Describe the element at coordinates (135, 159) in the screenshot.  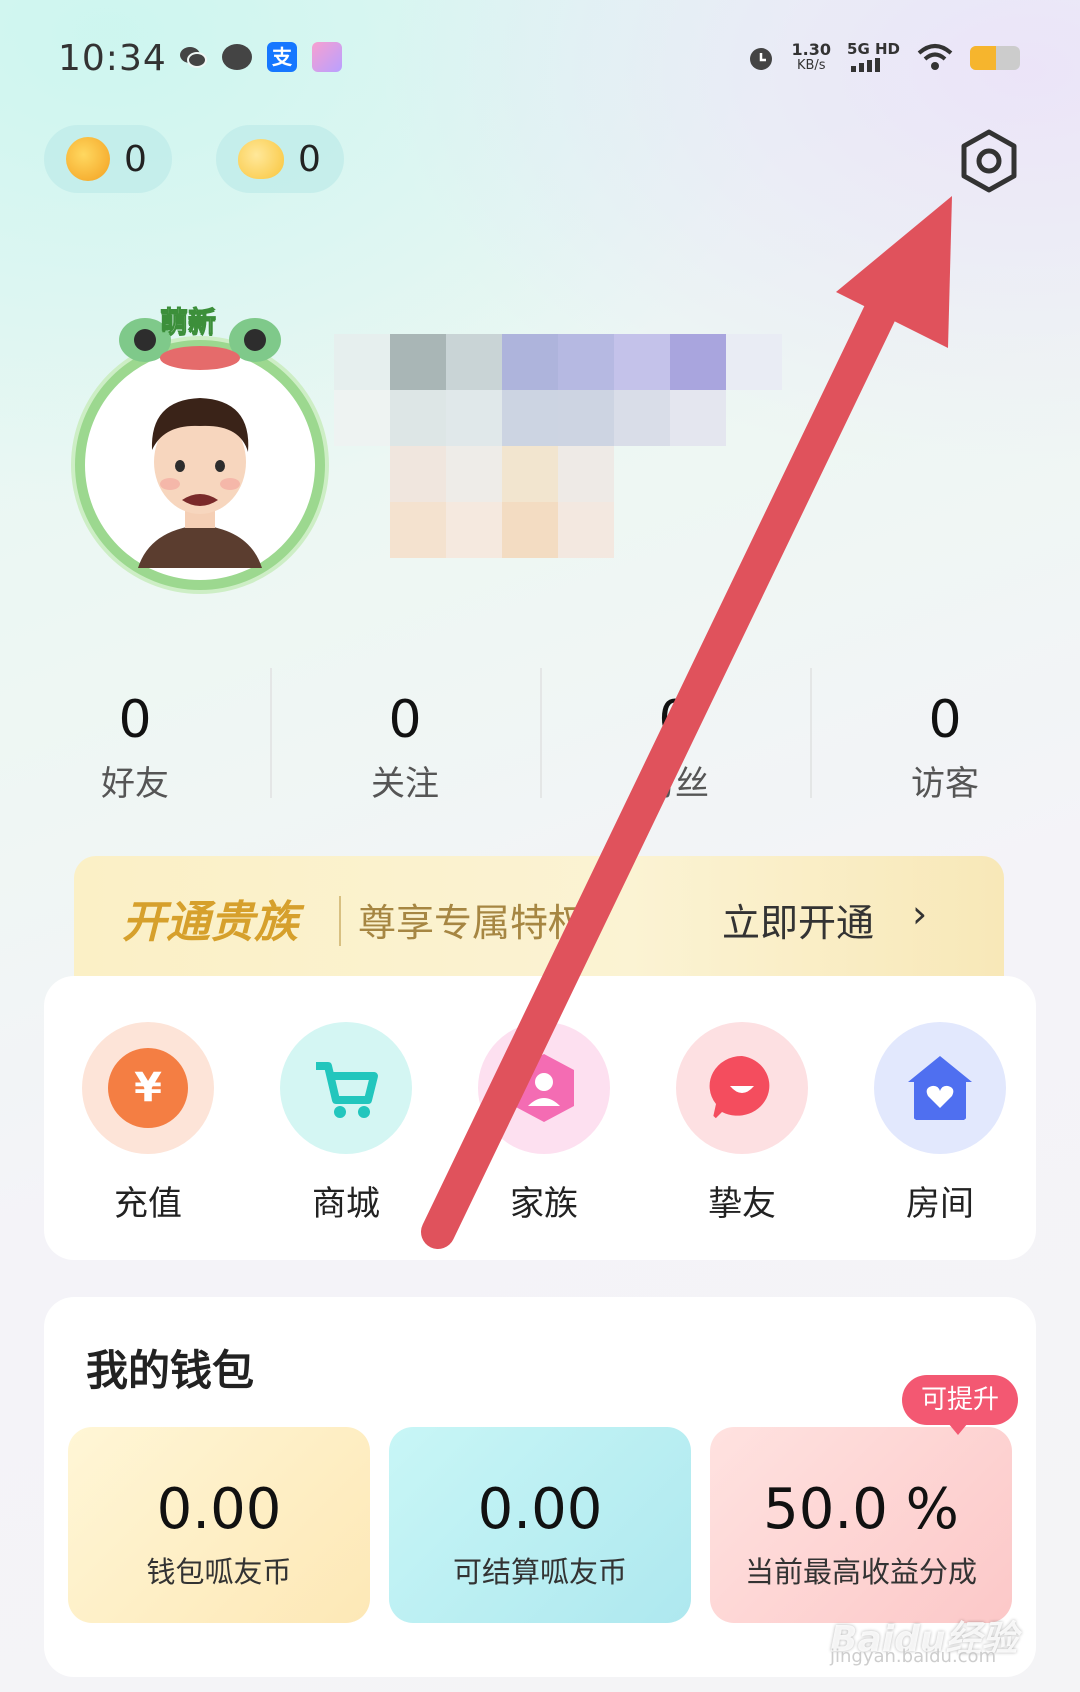
I see `coin-count: 0` at that location.